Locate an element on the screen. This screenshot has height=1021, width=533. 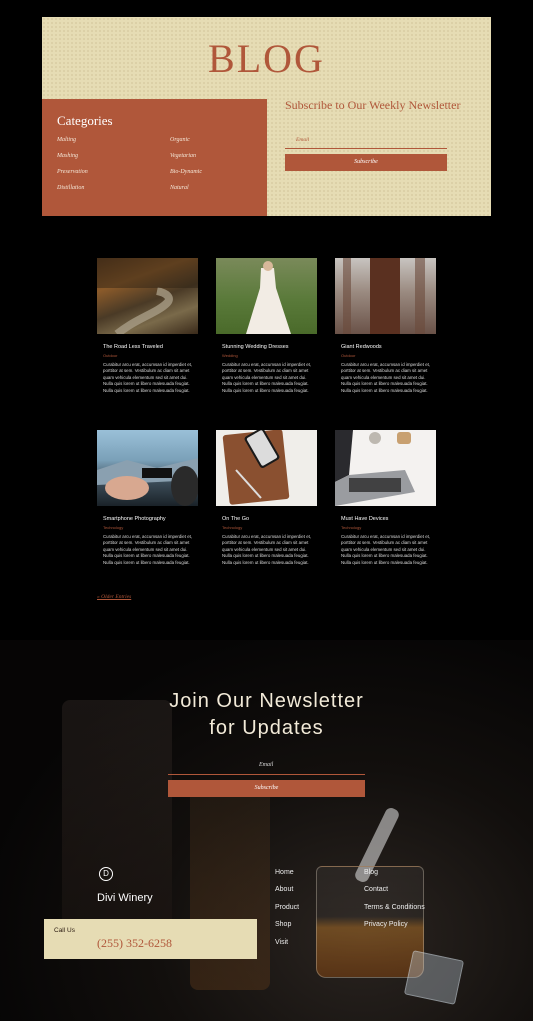
newsletter-title-line-2: for Updates is located at coordinates (266, 728).